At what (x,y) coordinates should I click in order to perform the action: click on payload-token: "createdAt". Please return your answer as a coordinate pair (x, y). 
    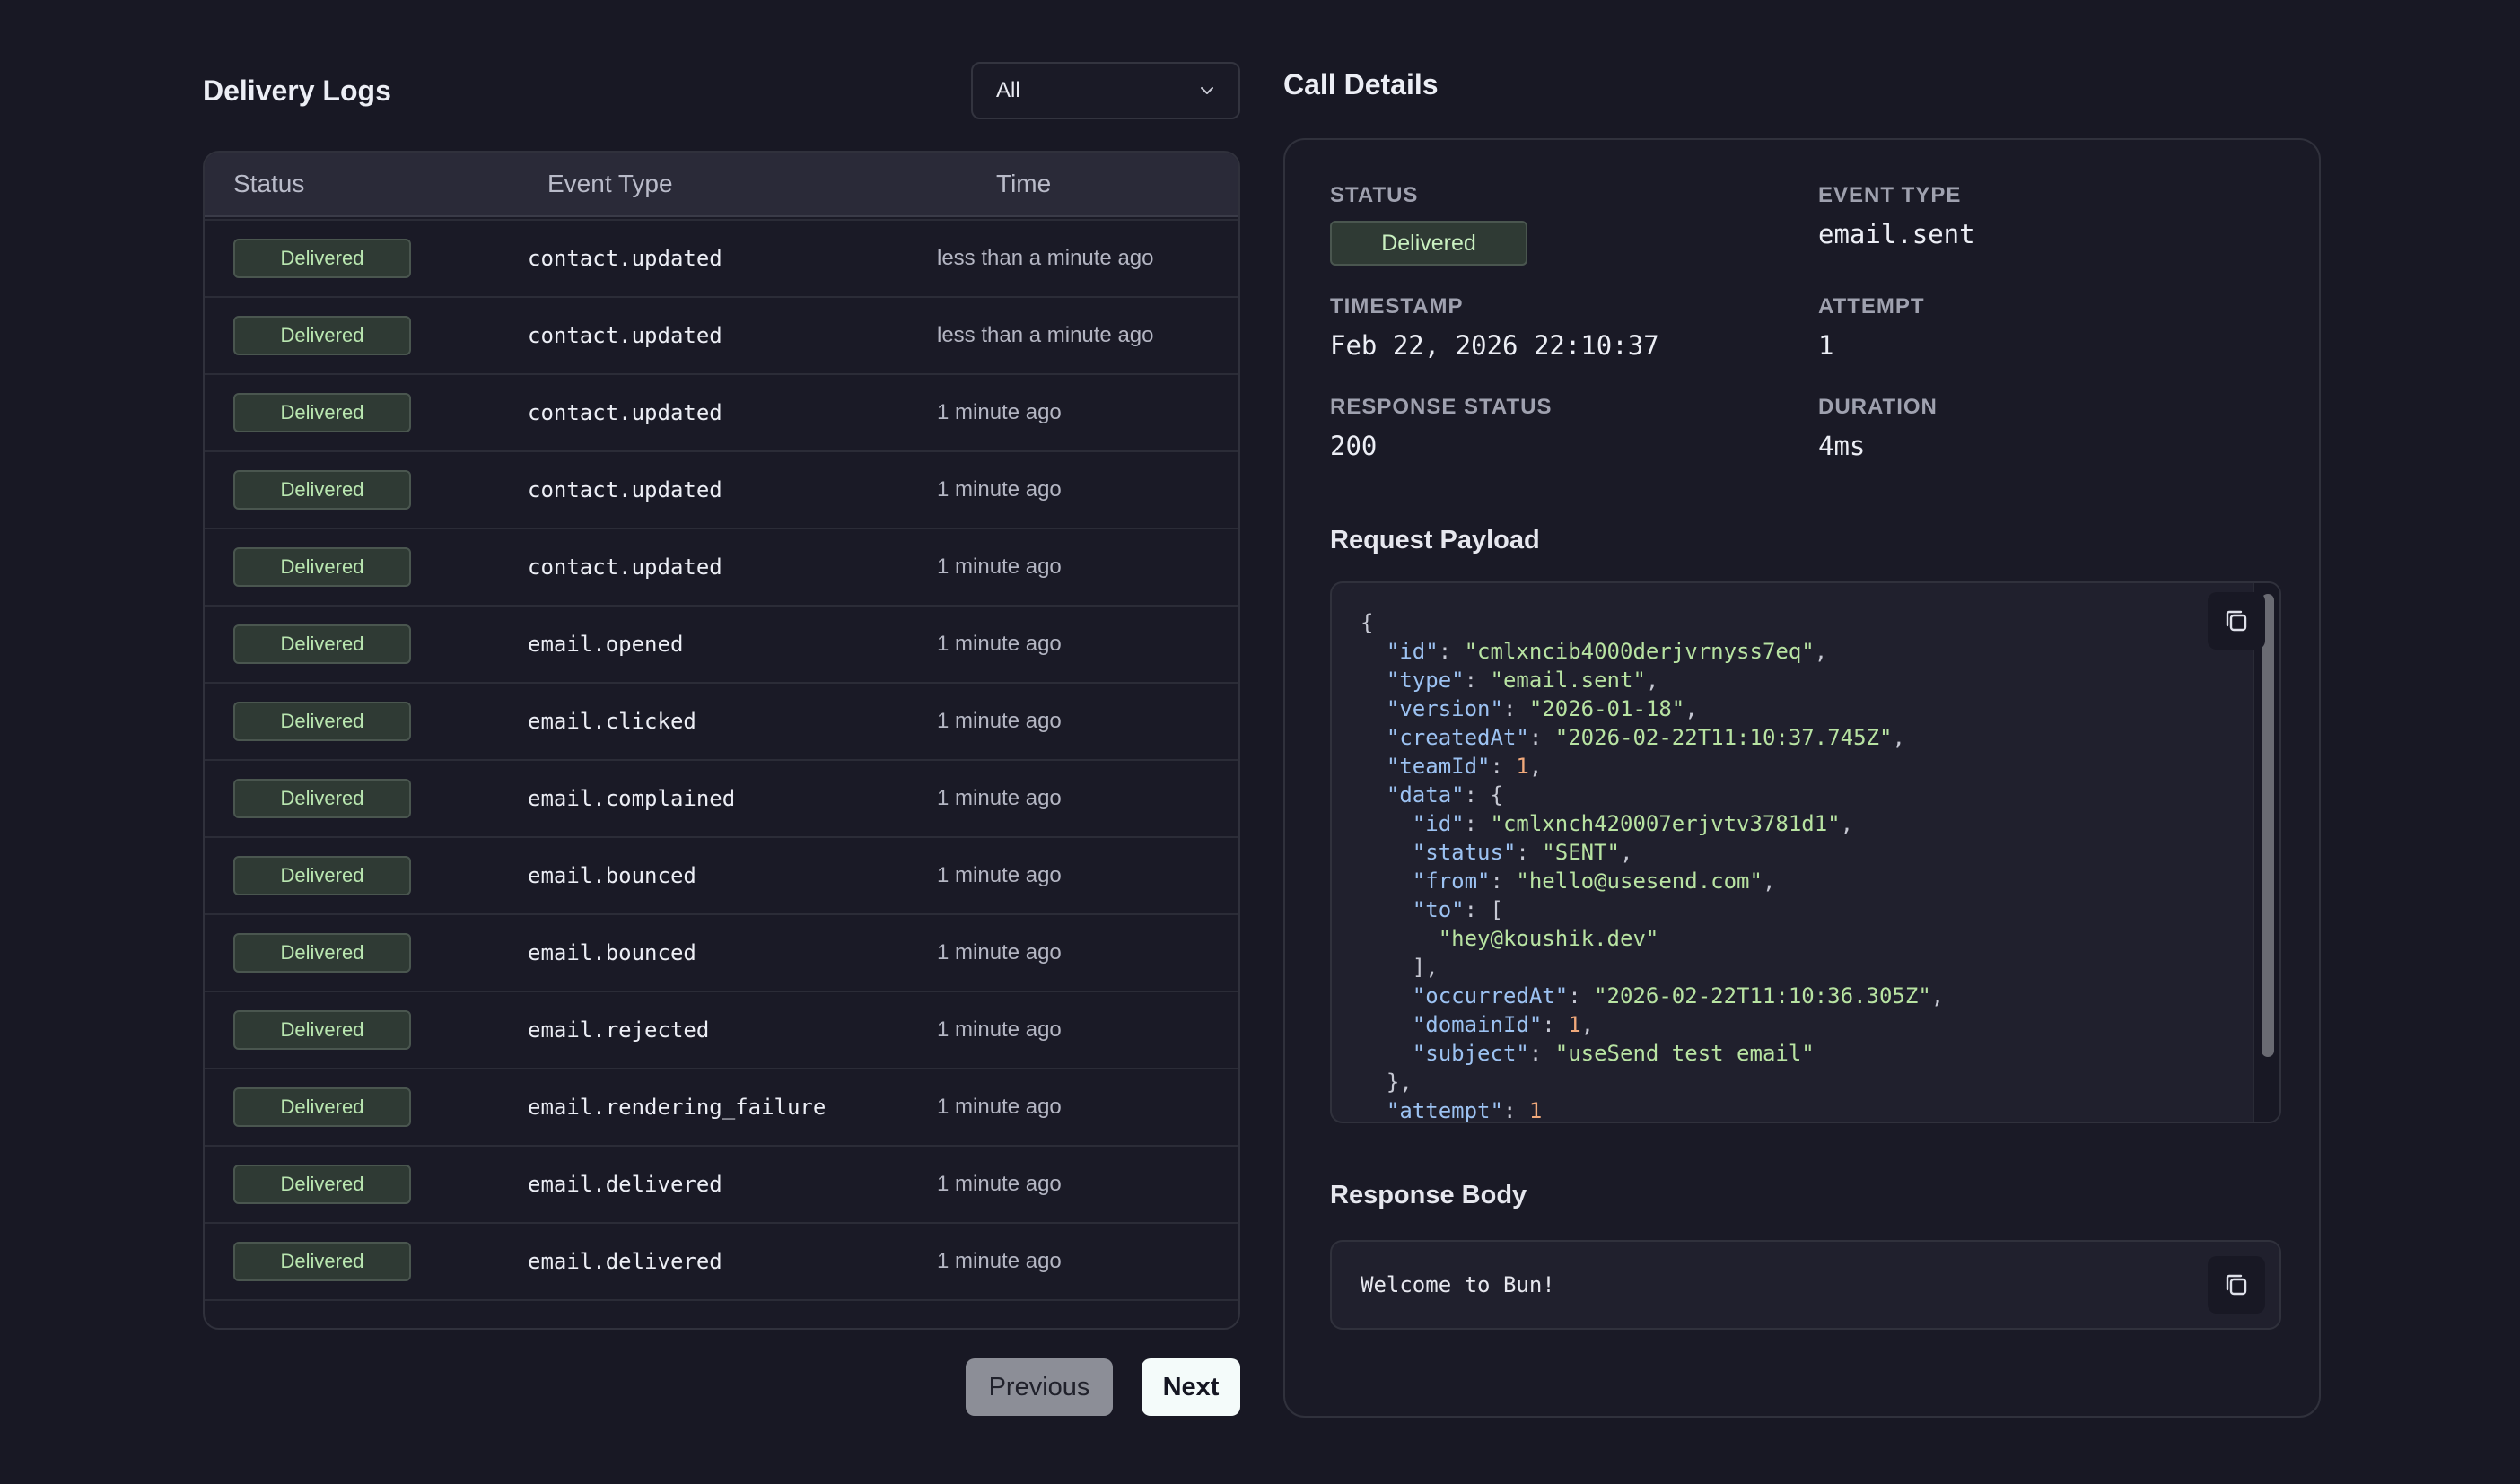
    Looking at the image, I should click on (1458, 737).